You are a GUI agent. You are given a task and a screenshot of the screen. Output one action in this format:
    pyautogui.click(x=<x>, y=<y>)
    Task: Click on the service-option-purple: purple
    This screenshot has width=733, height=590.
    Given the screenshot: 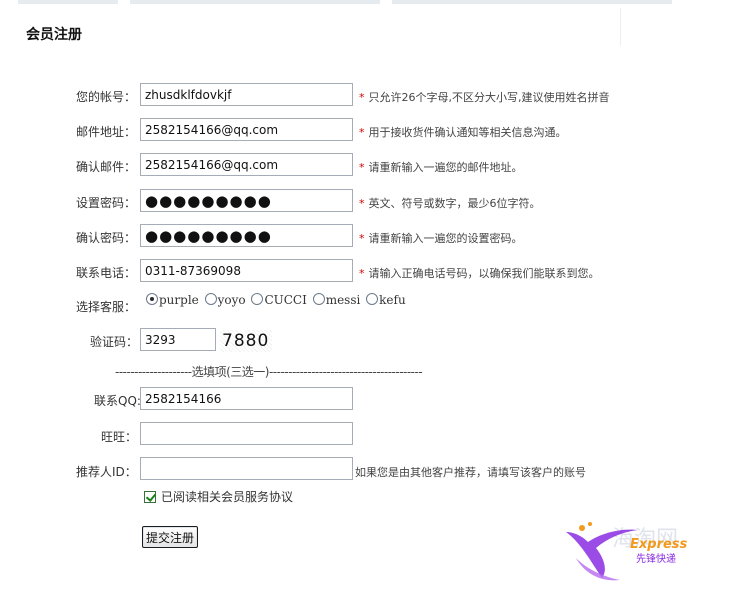 What is the action you would take?
    pyautogui.click(x=172, y=300)
    